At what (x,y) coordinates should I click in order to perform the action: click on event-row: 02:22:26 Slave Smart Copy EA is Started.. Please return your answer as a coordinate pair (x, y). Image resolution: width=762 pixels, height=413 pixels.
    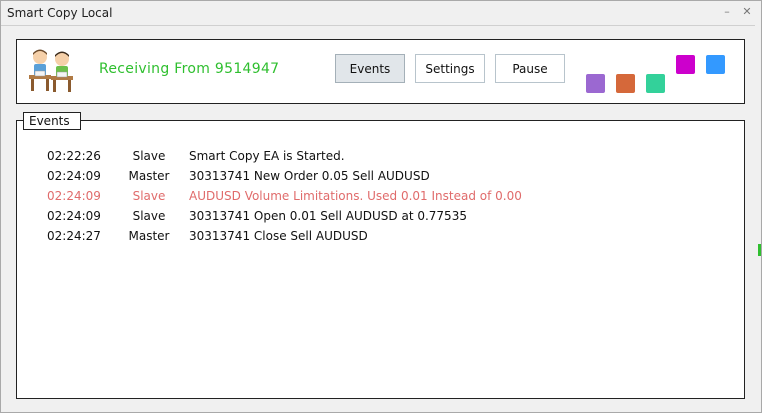
    Looking at the image, I should click on (380, 156).